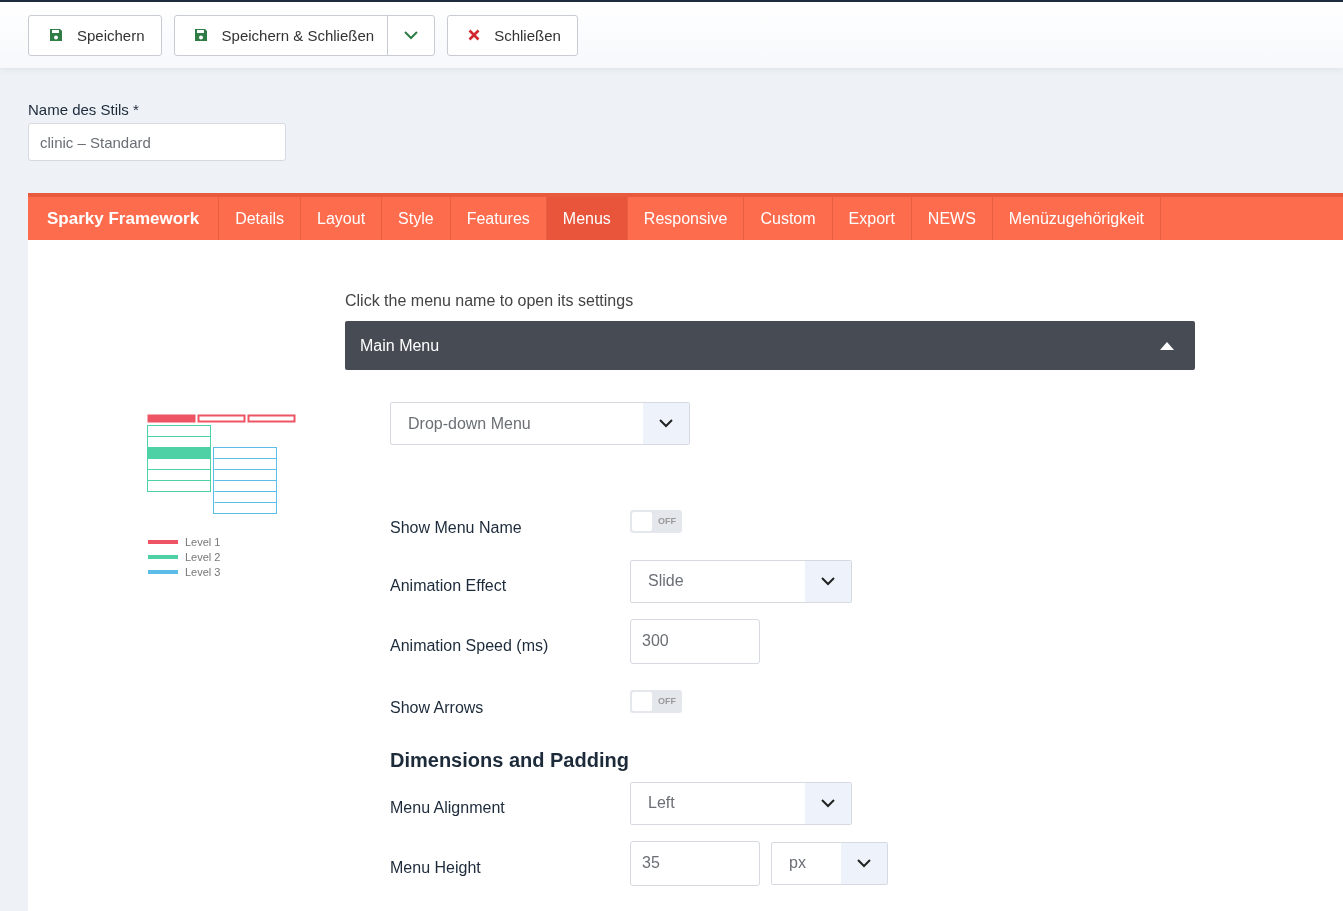 The image size is (1343, 911). I want to click on style-name-field: clinic – Standard, so click(157, 142).